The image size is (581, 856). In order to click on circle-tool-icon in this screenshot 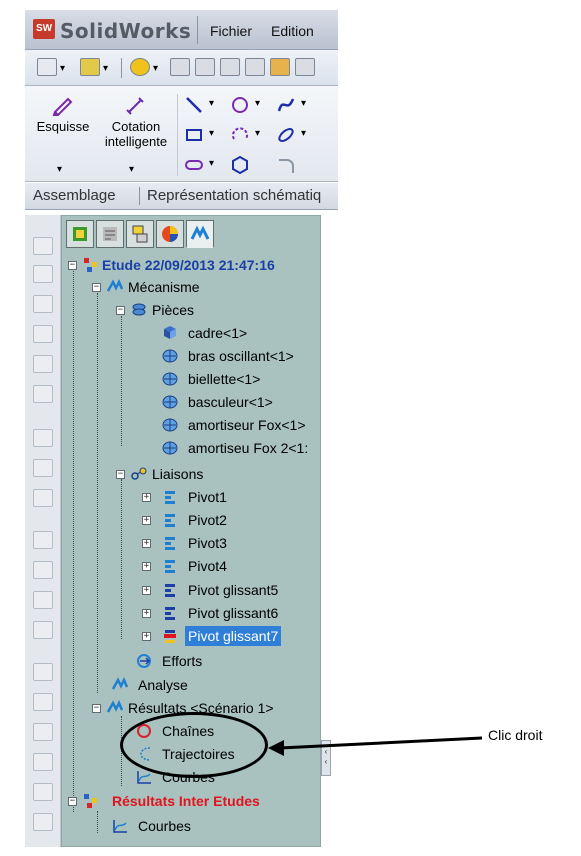, I will do `click(240, 105)`.